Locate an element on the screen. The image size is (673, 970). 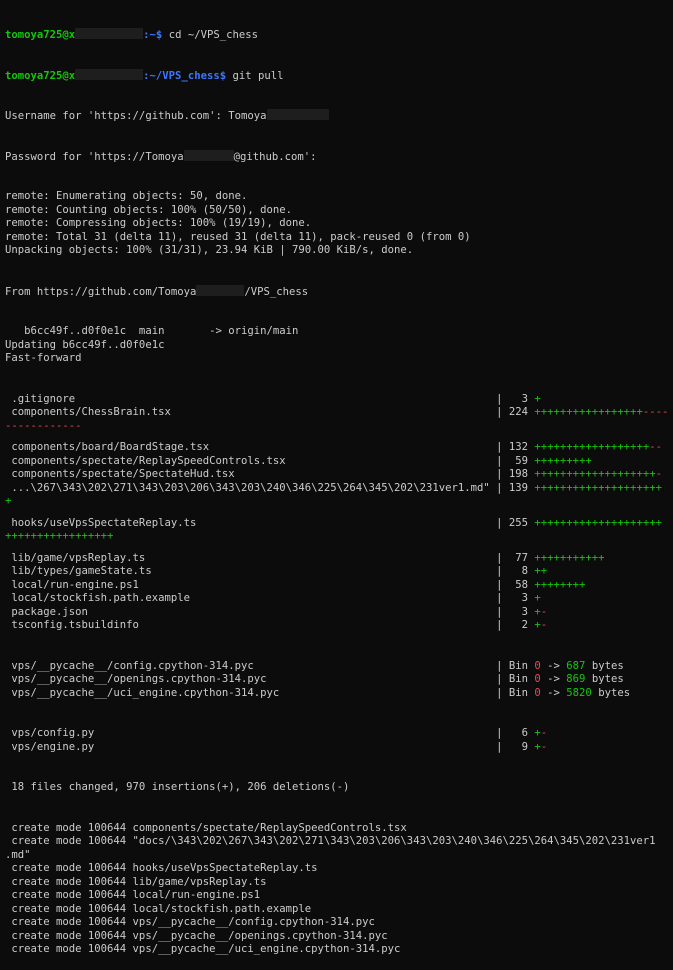
prompt-command: cd ~/VPS_chess is located at coordinates (210, 35).